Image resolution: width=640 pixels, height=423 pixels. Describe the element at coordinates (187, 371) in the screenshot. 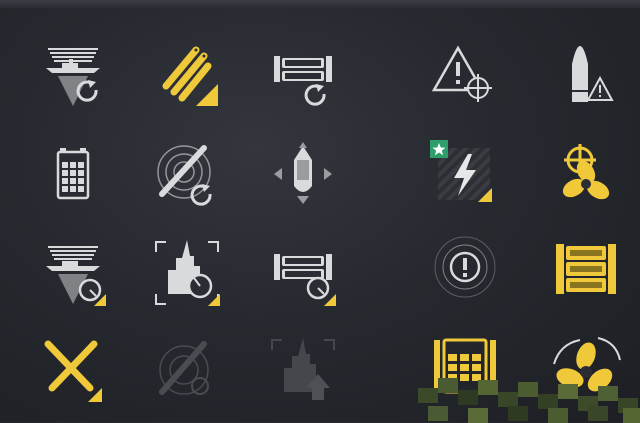

I see `radar-torpedo-dim-icon` at that location.